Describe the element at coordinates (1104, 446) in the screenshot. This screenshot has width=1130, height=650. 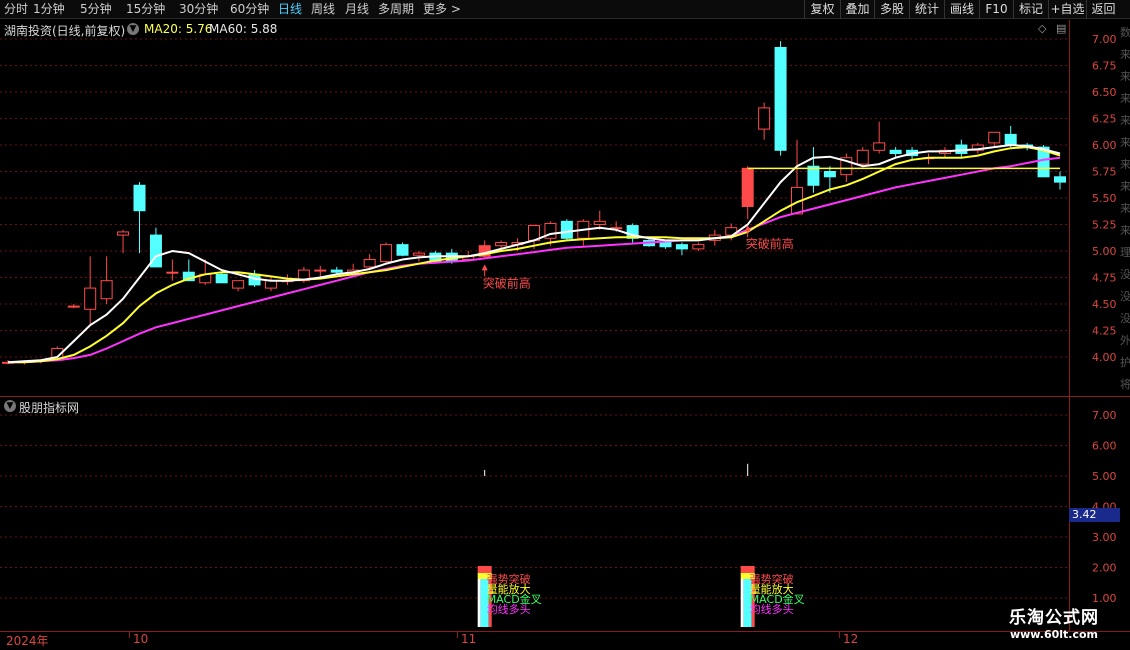
I see `y-tick-label: 6.00` at that location.